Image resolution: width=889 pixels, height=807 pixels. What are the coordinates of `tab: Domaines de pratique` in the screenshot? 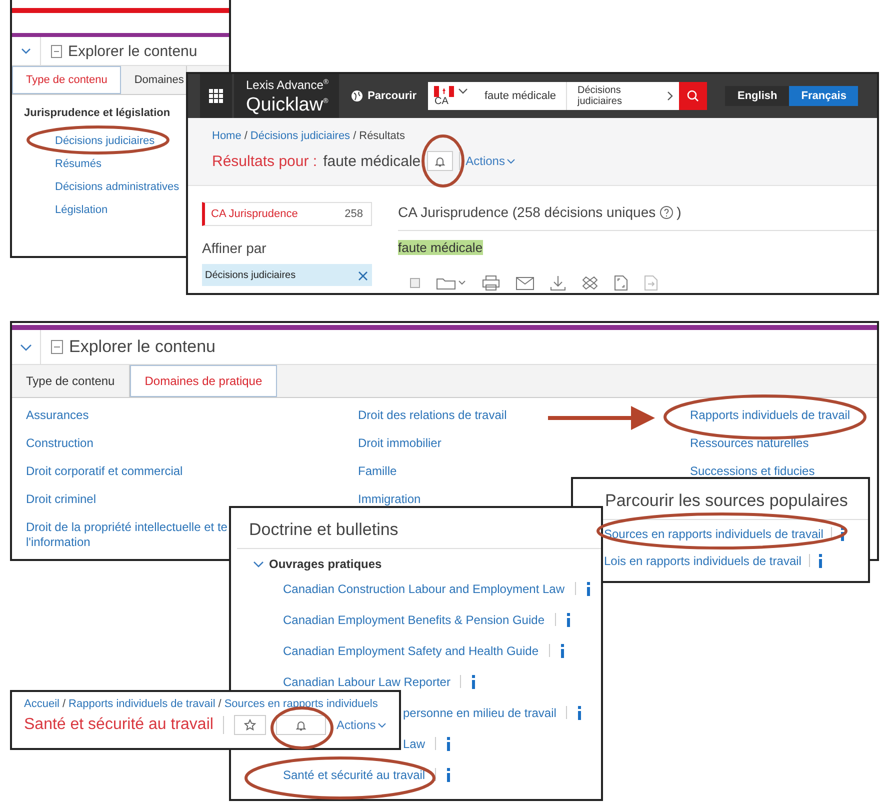 It's located at (204, 381).